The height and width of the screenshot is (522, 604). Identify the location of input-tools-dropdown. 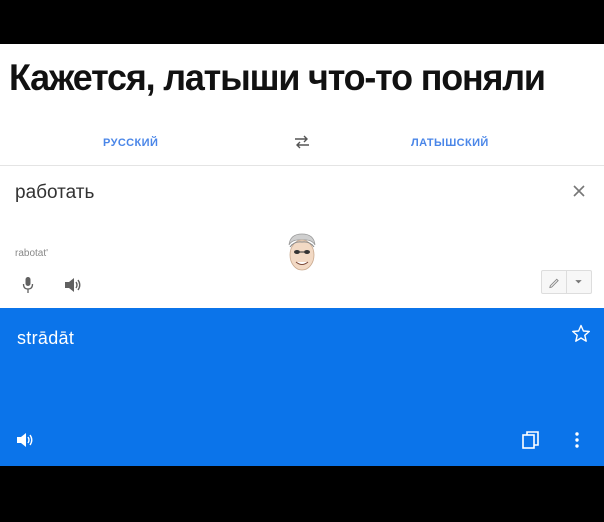
(579, 282).